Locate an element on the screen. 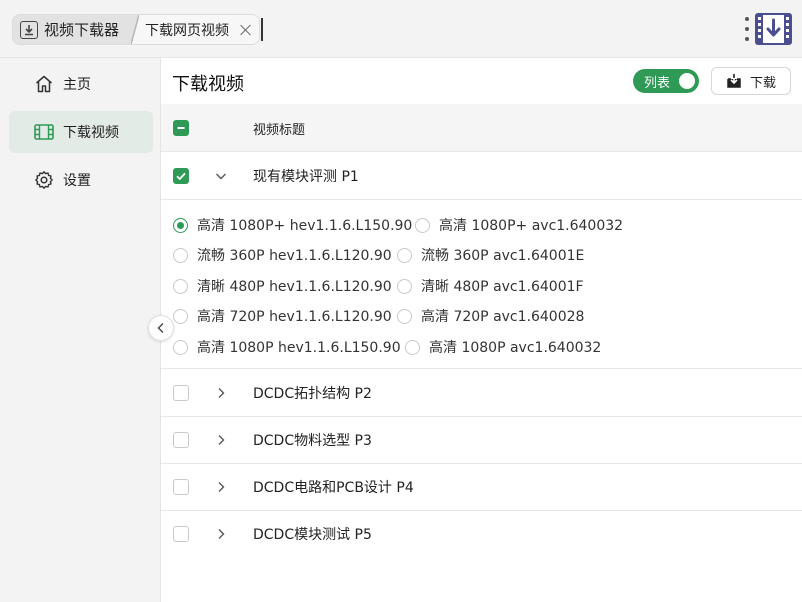 This screenshot has width=802, height=602. download-box-icon is located at coordinates (29, 29).